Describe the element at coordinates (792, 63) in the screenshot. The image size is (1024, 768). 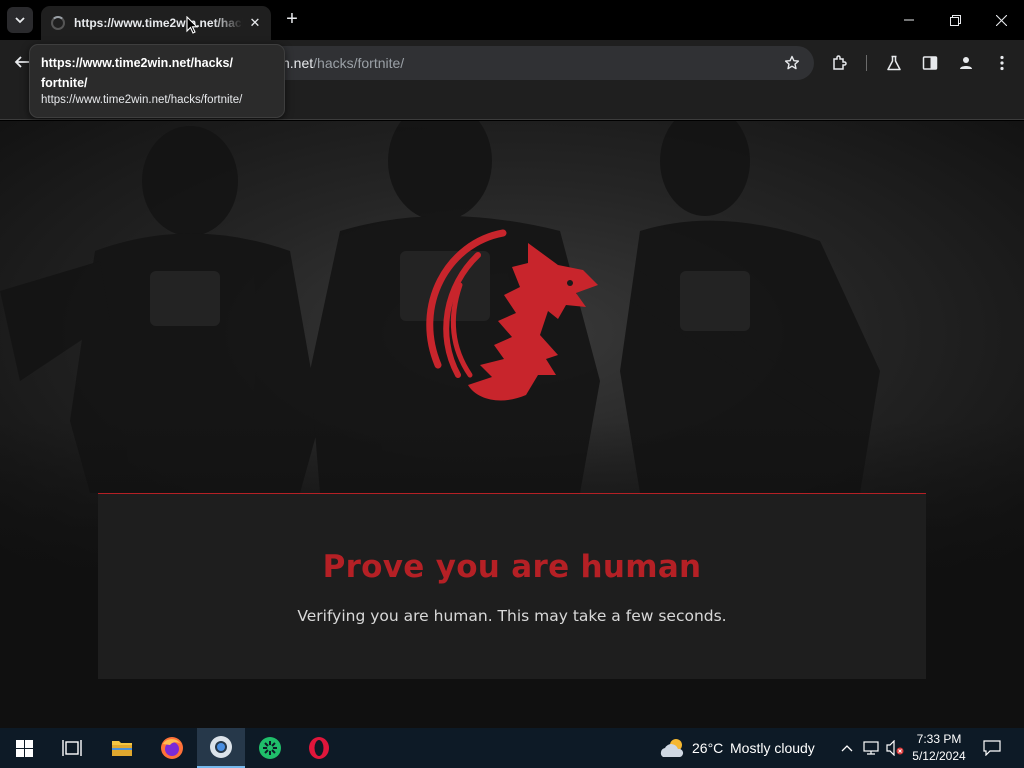
I see `bookmark-star-icon` at that location.